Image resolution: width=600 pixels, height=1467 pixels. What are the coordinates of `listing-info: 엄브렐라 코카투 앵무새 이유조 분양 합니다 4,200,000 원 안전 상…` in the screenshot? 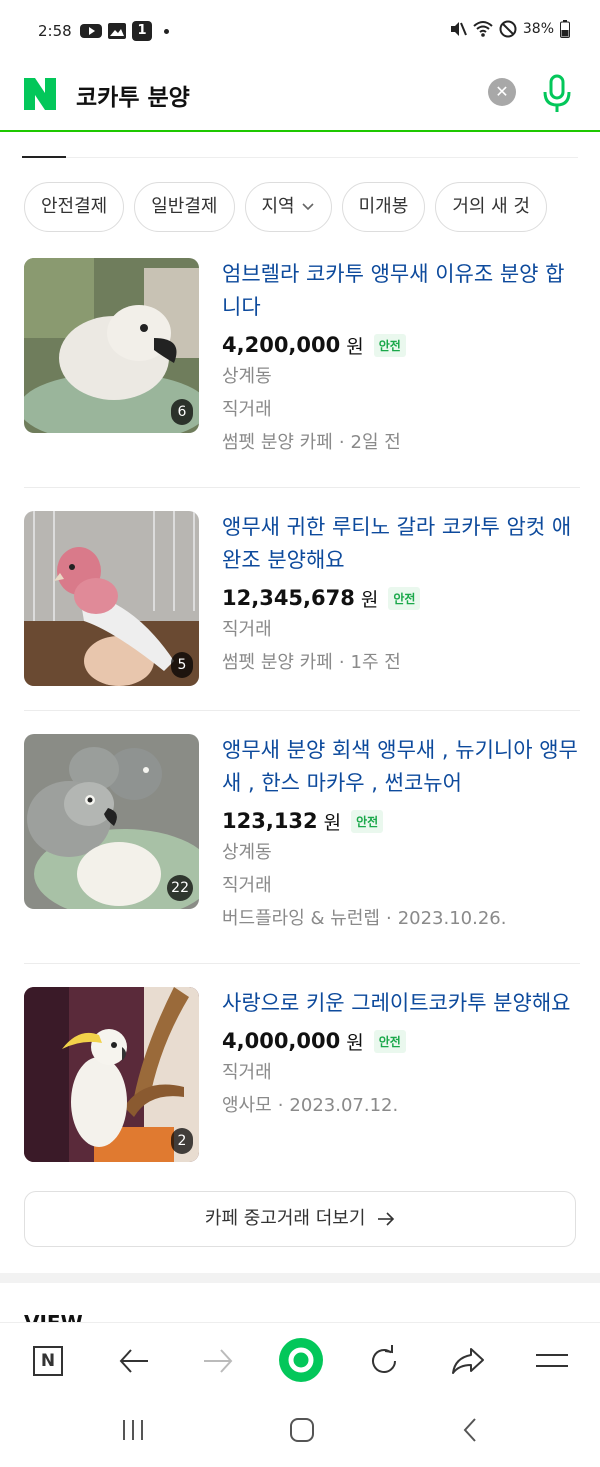 It's located at (401, 358).